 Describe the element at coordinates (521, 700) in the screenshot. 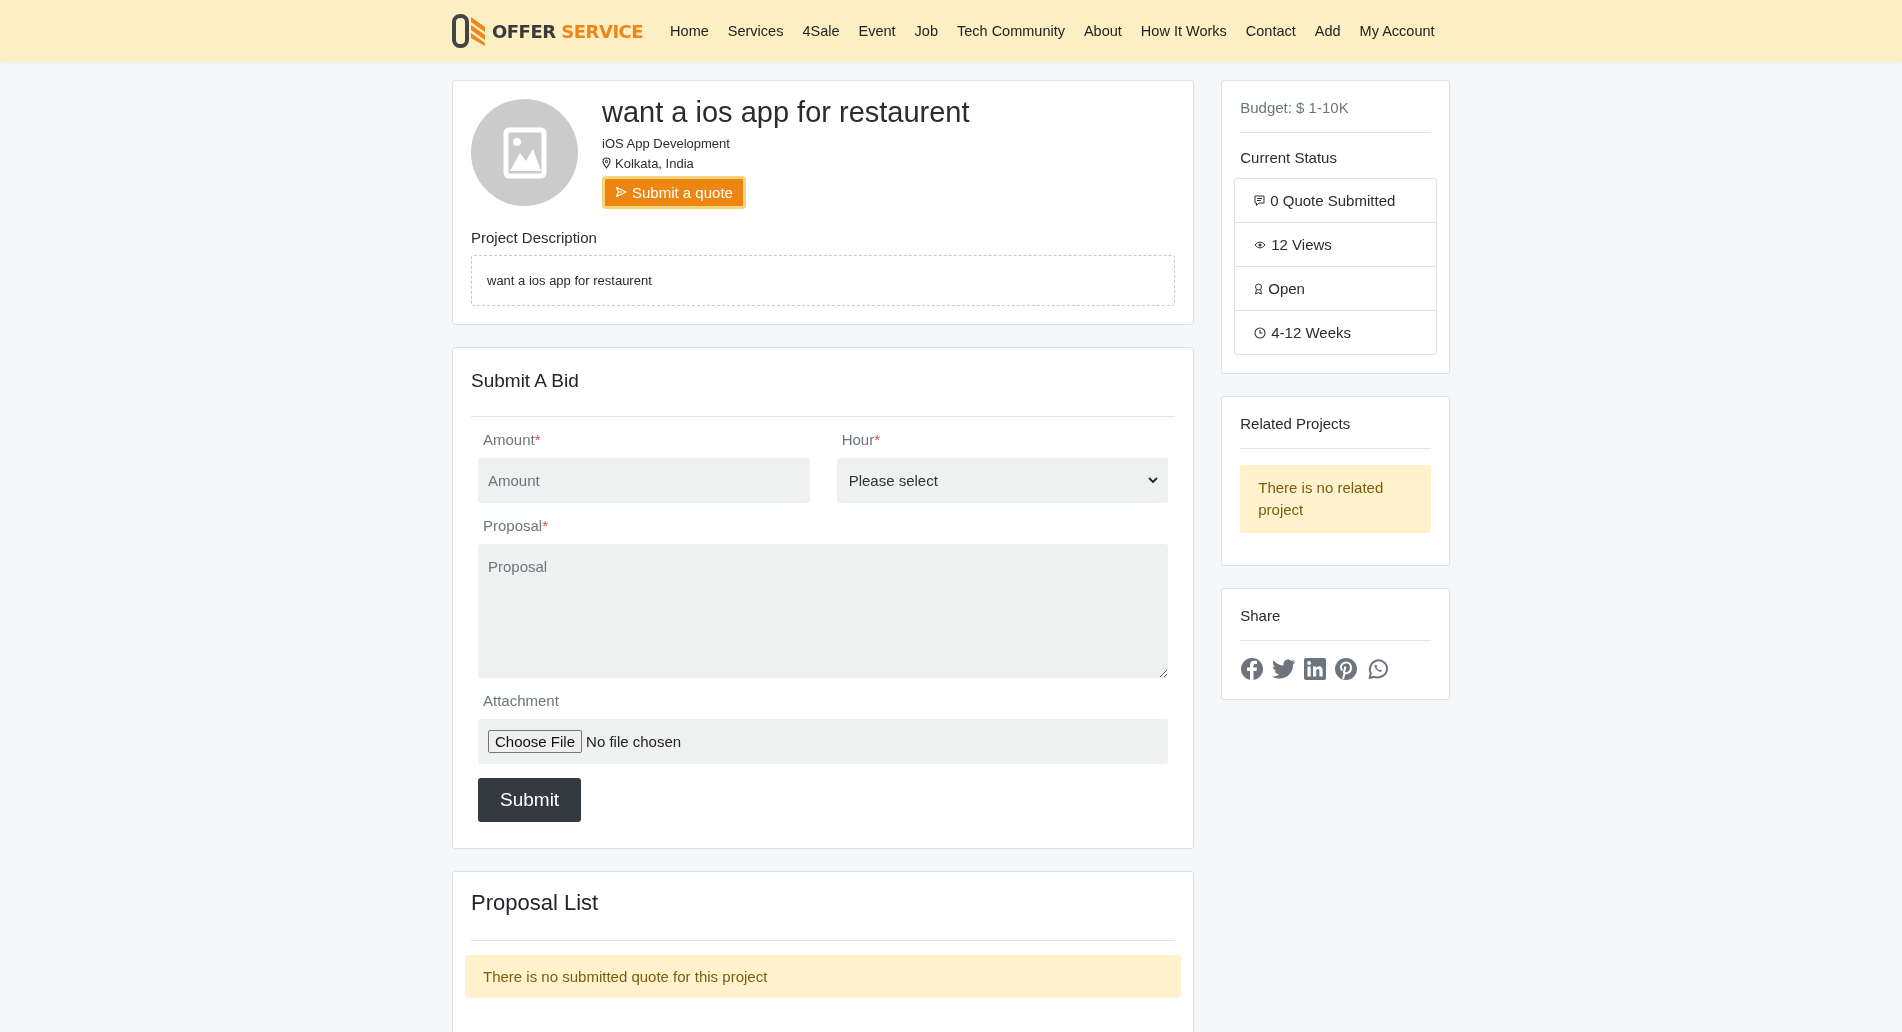

I see `field-label: Attachment` at that location.